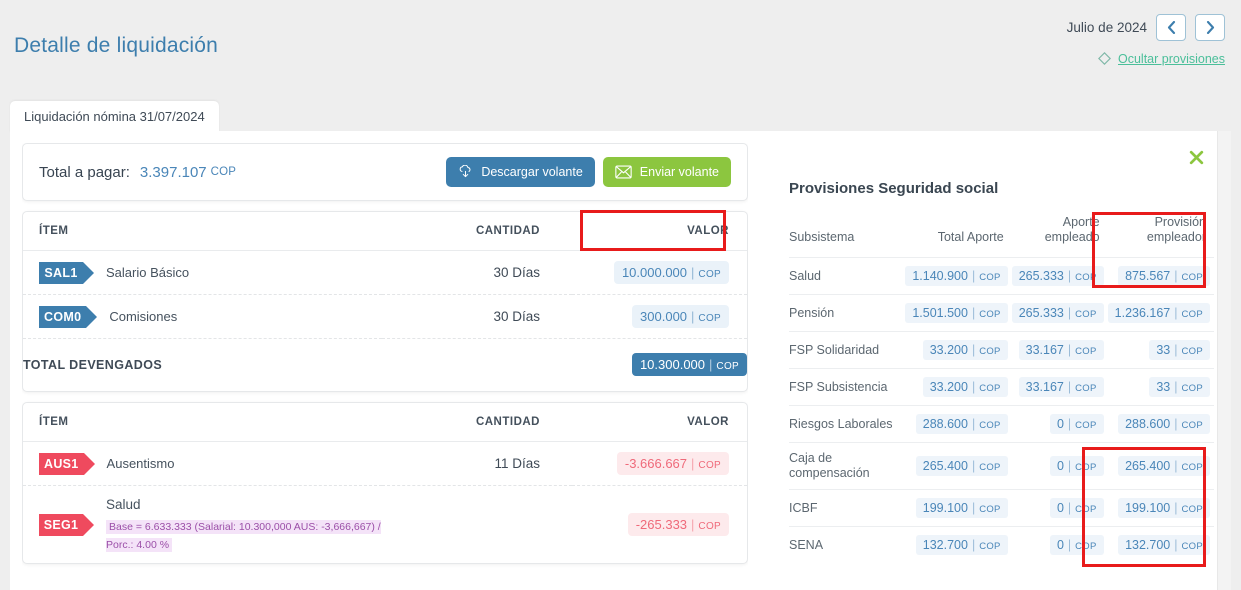 The width and height of the screenshot is (1241, 590). I want to click on prov-subsystem: FSP Solidaridad, so click(847, 350).